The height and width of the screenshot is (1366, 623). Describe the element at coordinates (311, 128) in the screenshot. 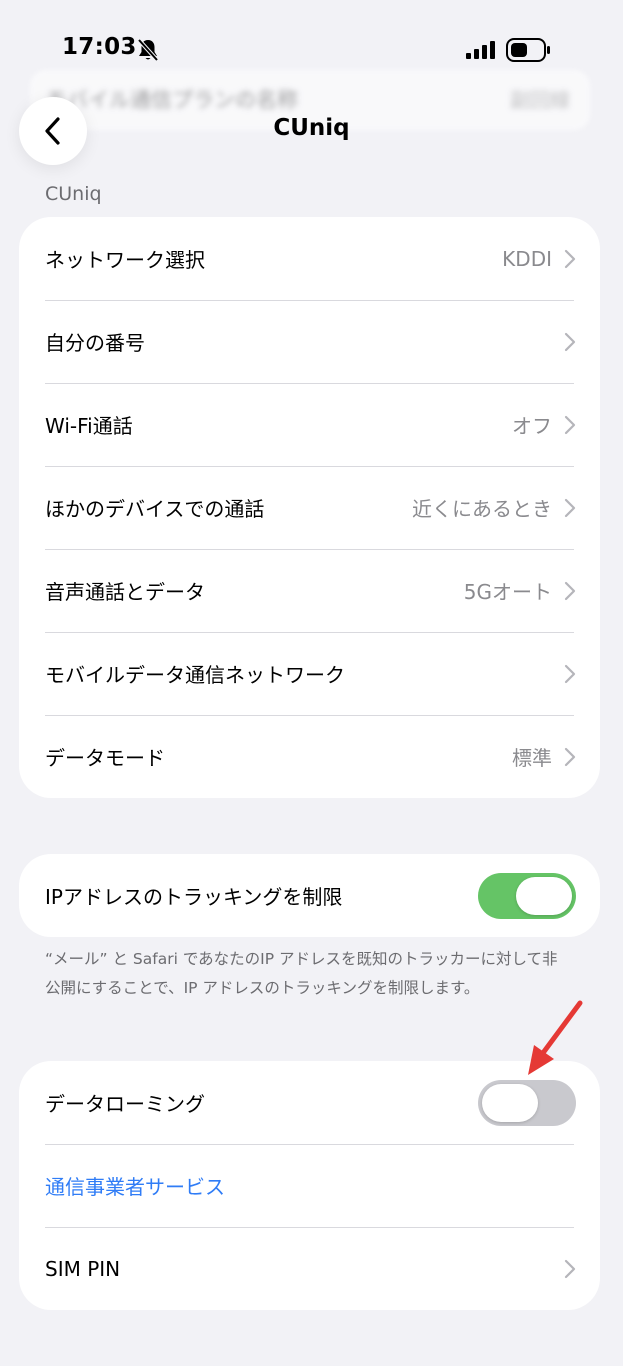

I see `page-title: CUniq` at that location.